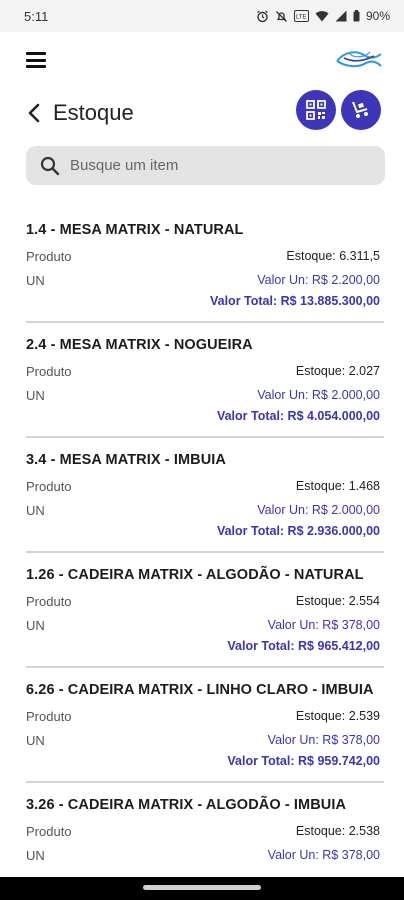 This screenshot has height=900, width=404. Describe the element at coordinates (262, 15) in the screenshot. I see `alarm-icon` at that location.